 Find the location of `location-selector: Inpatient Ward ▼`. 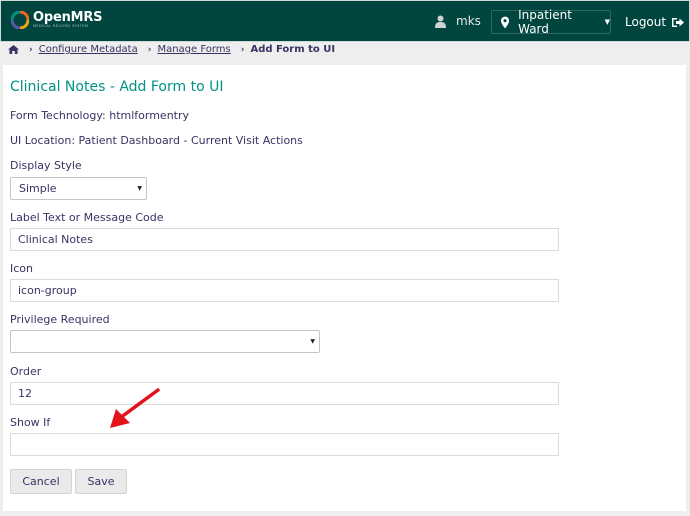

location-selector: Inpatient Ward ▼ is located at coordinates (551, 22).